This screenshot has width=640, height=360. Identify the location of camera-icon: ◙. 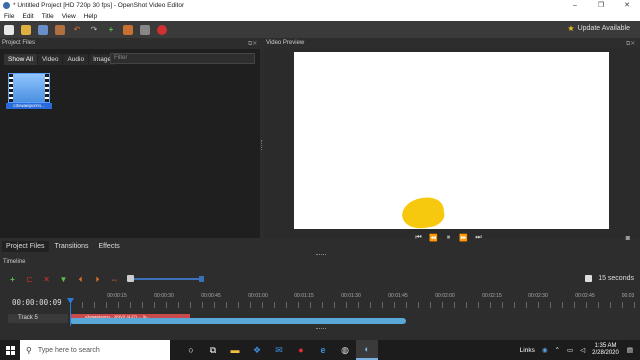
(628, 238).